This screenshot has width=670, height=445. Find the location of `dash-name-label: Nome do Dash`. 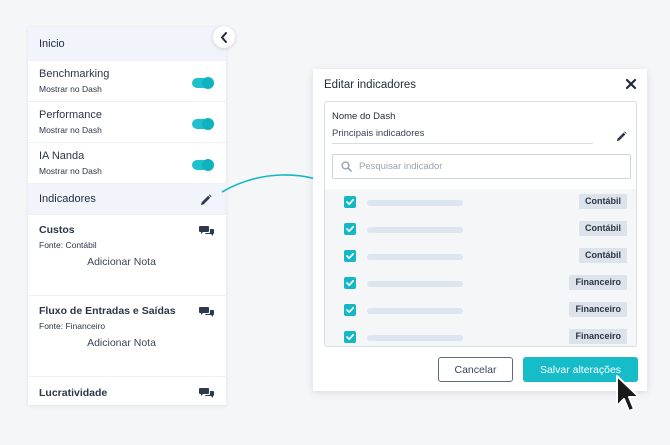

dash-name-label: Nome do Dash is located at coordinates (364, 116).